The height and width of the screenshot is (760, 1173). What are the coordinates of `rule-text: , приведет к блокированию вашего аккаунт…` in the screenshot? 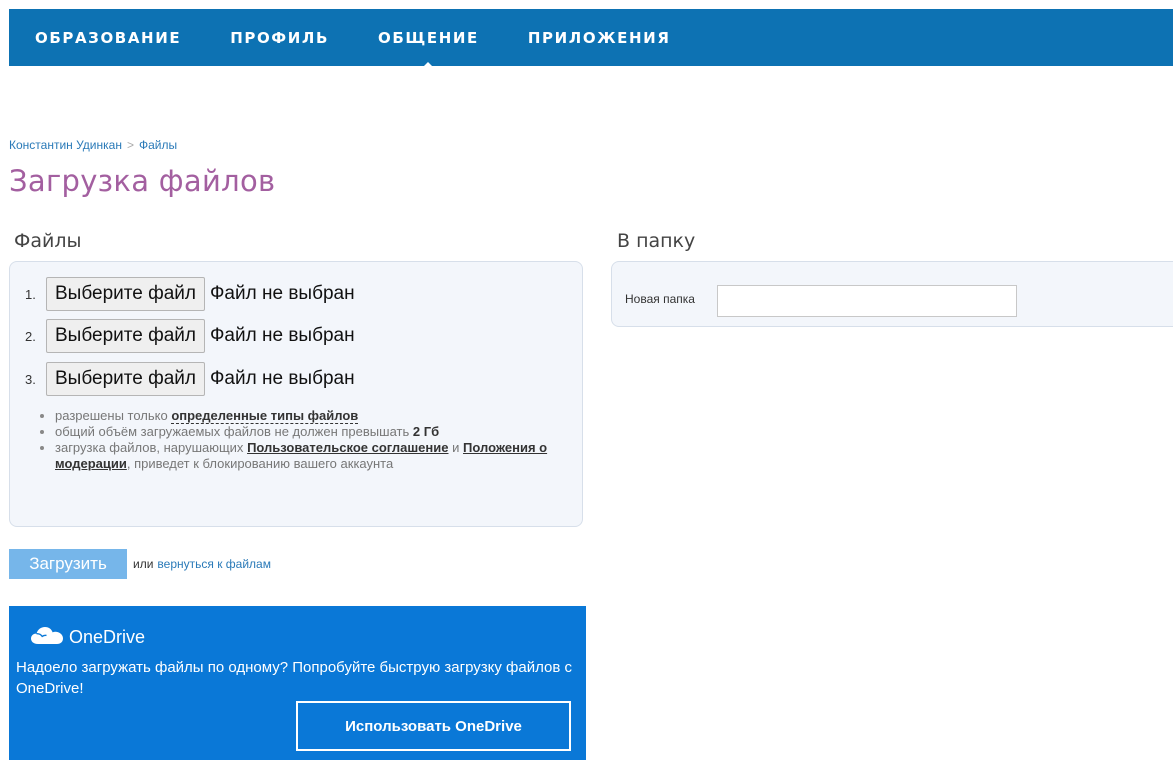 It's located at (260, 463).